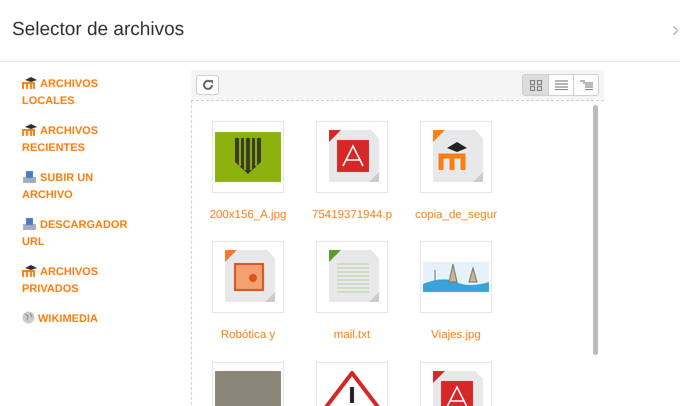 The image size is (680, 406). I want to click on sidebar-link: DESCARGADOR URL, so click(78, 234).